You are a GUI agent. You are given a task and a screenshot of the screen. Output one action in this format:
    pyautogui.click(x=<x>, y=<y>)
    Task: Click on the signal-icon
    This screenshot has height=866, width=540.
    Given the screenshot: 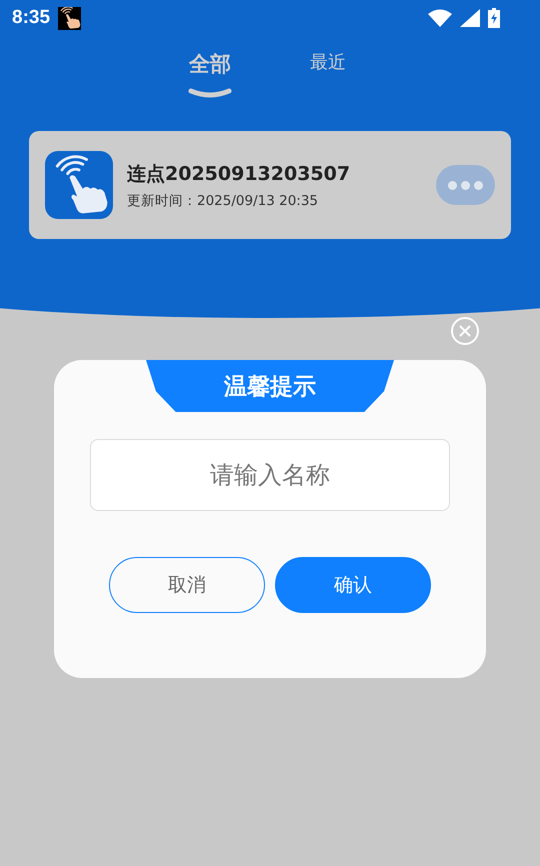 What is the action you would take?
    pyautogui.click(x=470, y=18)
    